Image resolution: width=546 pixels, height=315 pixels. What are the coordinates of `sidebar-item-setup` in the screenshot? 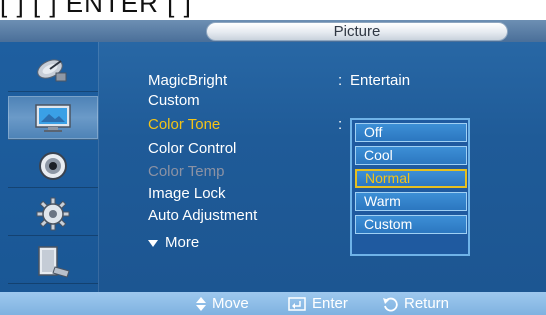 It's located at (53, 214).